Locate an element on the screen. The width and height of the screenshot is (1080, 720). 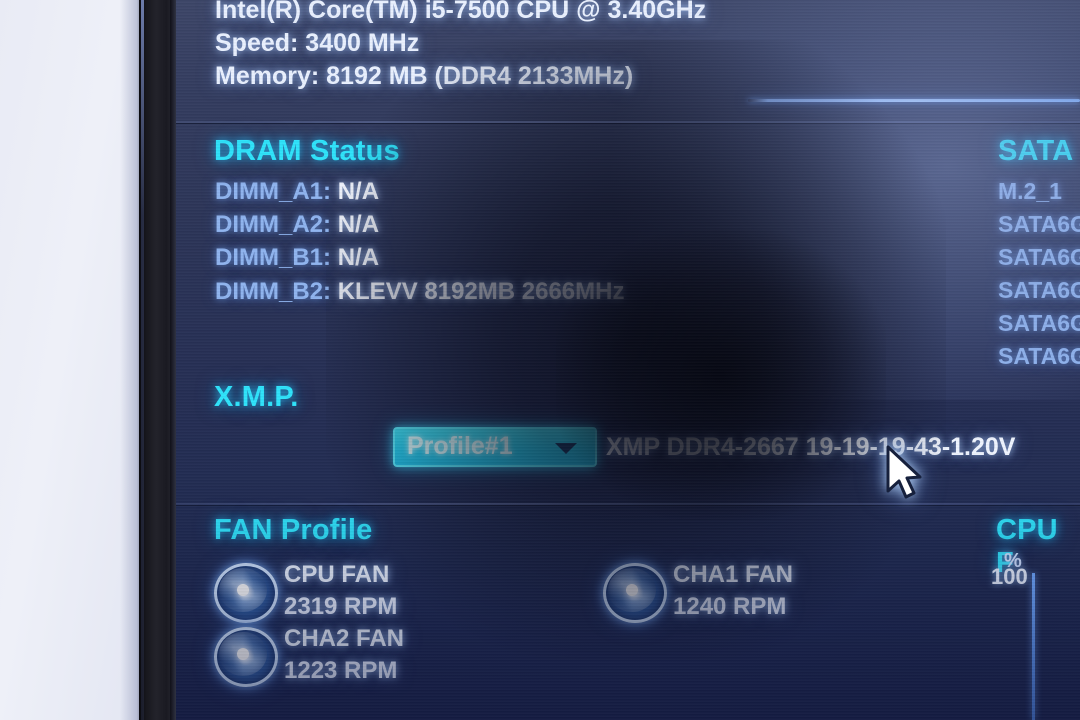
xmp-title: X.M.P. is located at coordinates (256, 397).